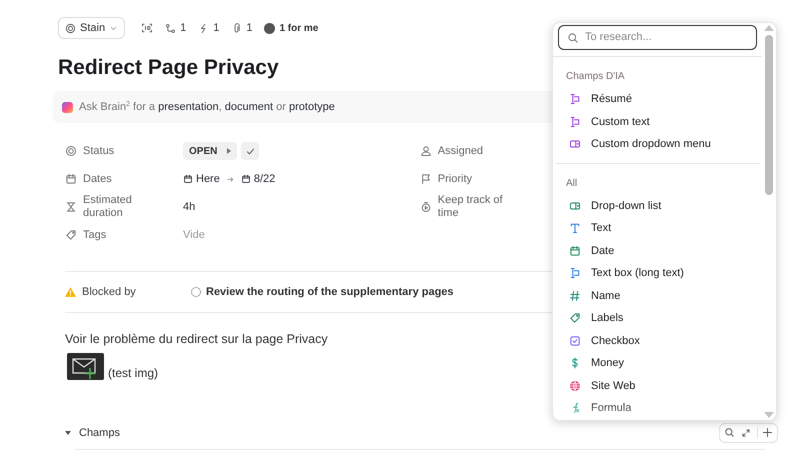  Describe the element at coordinates (657, 318) in the screenshot. I see `field-type-item: Labels` at that location.